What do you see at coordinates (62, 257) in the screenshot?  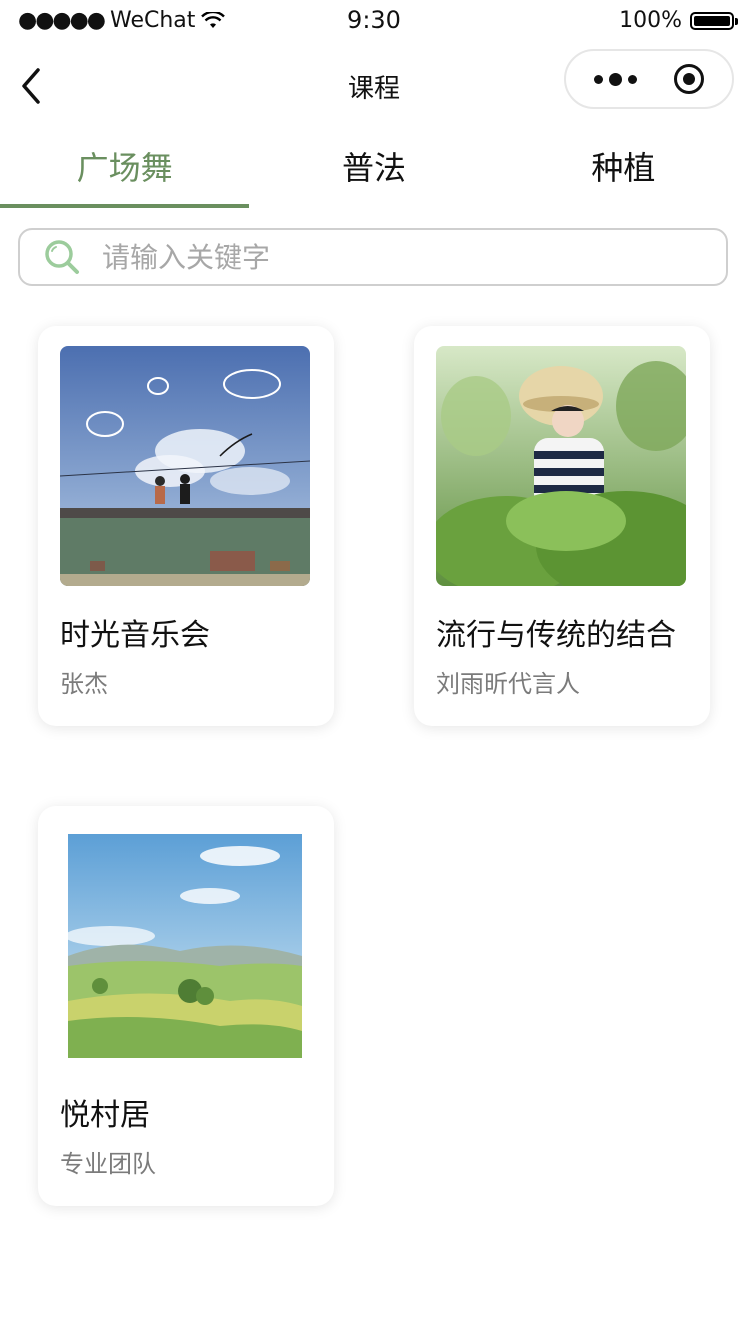 I see `search-icon` at bounding box center [62, 257].